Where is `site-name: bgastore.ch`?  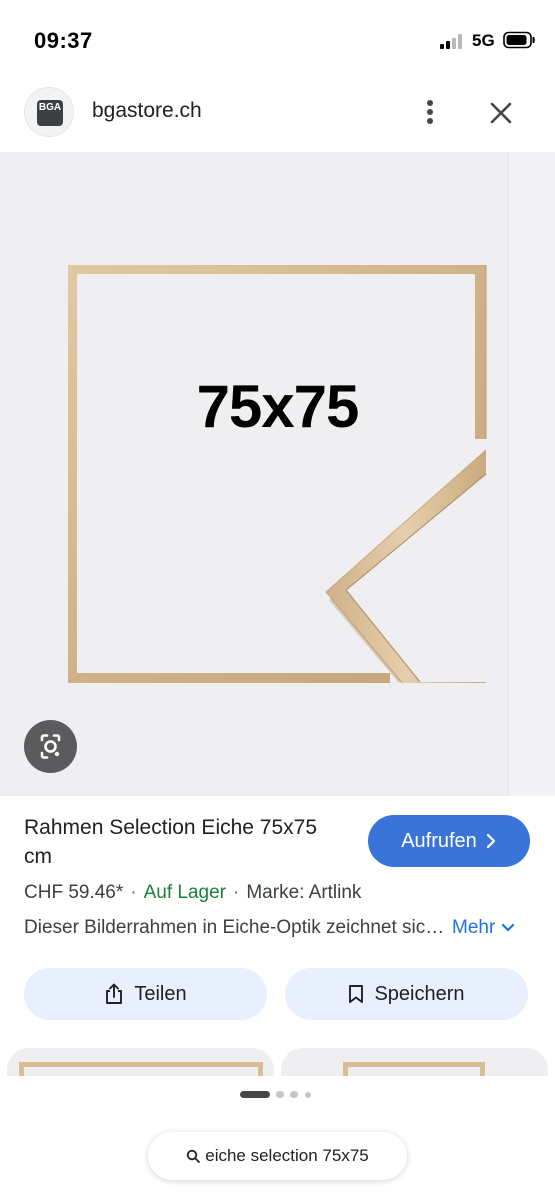
site-name: bgastore.ch is located at coordinates (147, 111).